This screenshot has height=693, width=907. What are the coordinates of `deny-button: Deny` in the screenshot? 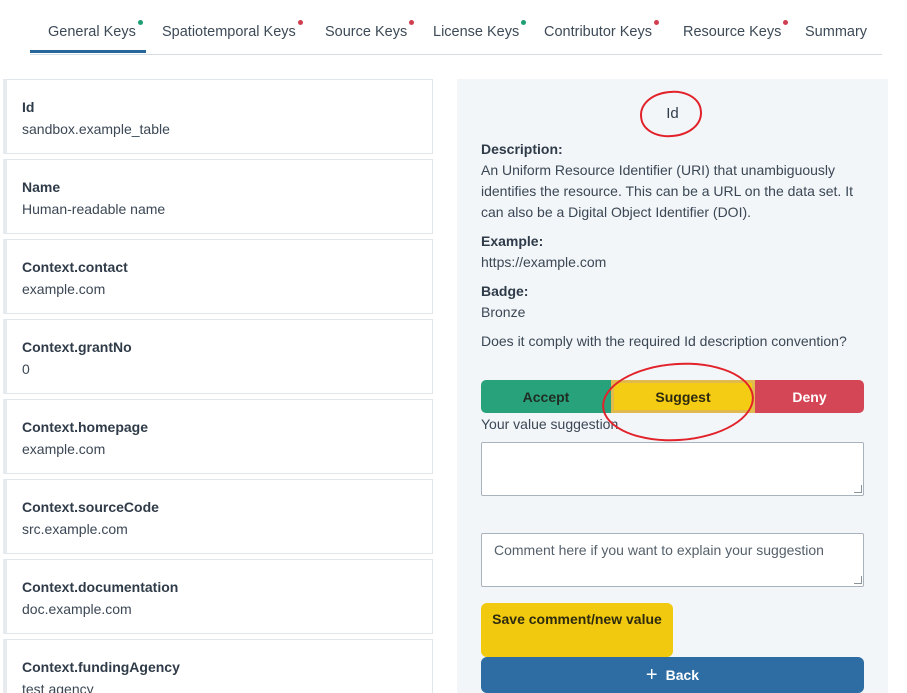 It's located at (809, 396).